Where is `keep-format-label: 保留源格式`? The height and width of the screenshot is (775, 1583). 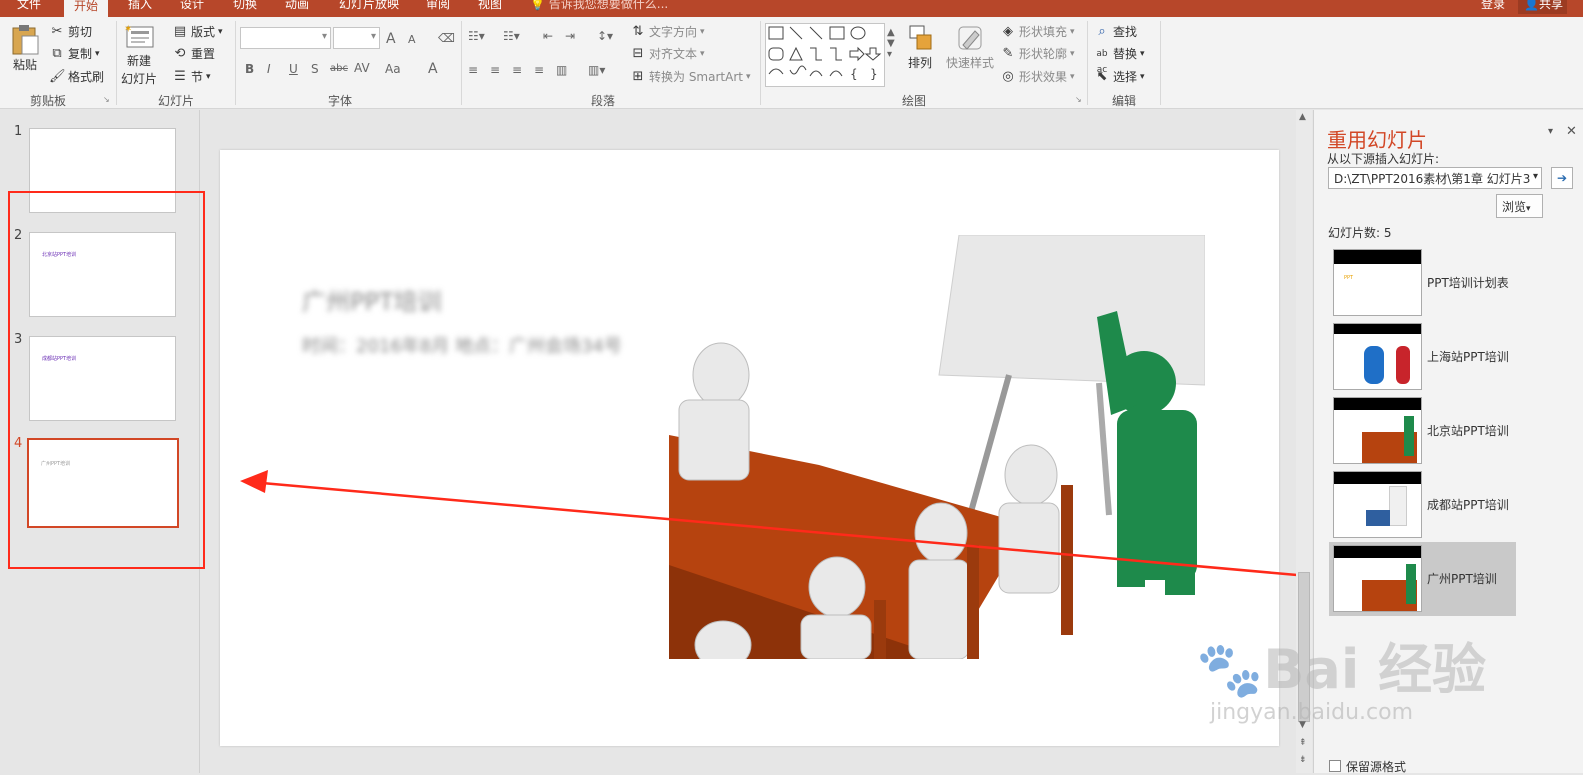
keep-format-label: 保留源格式 is located at coordinates (1376, 767).